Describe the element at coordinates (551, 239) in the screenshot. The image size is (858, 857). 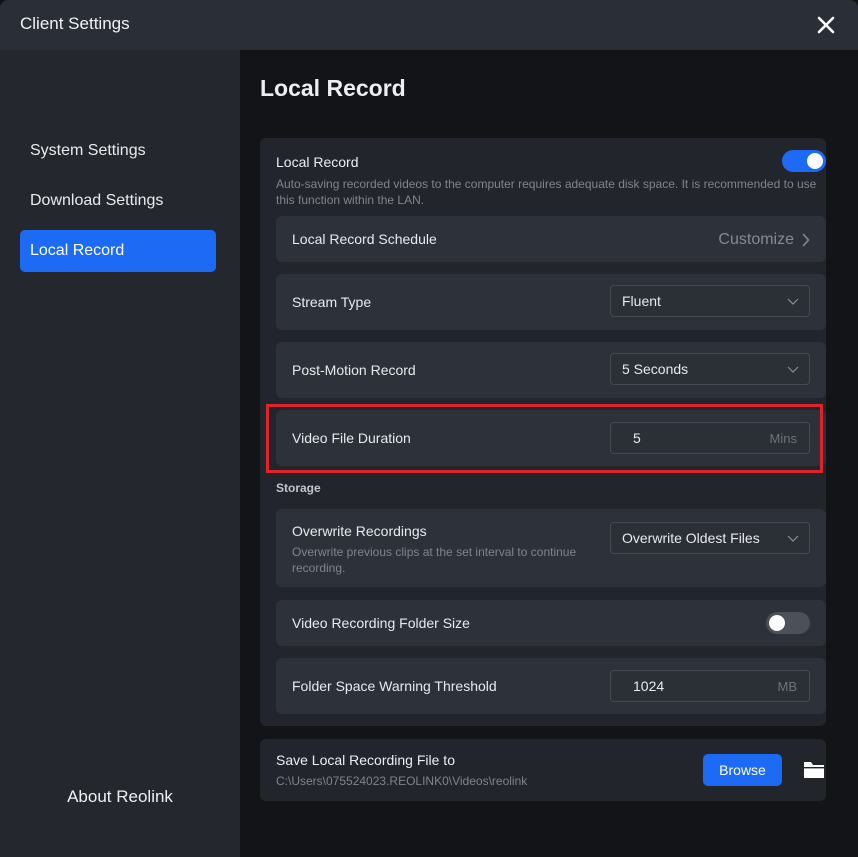
I see `local-record-schedule-row: Local Record Schedule Customize` at that location.